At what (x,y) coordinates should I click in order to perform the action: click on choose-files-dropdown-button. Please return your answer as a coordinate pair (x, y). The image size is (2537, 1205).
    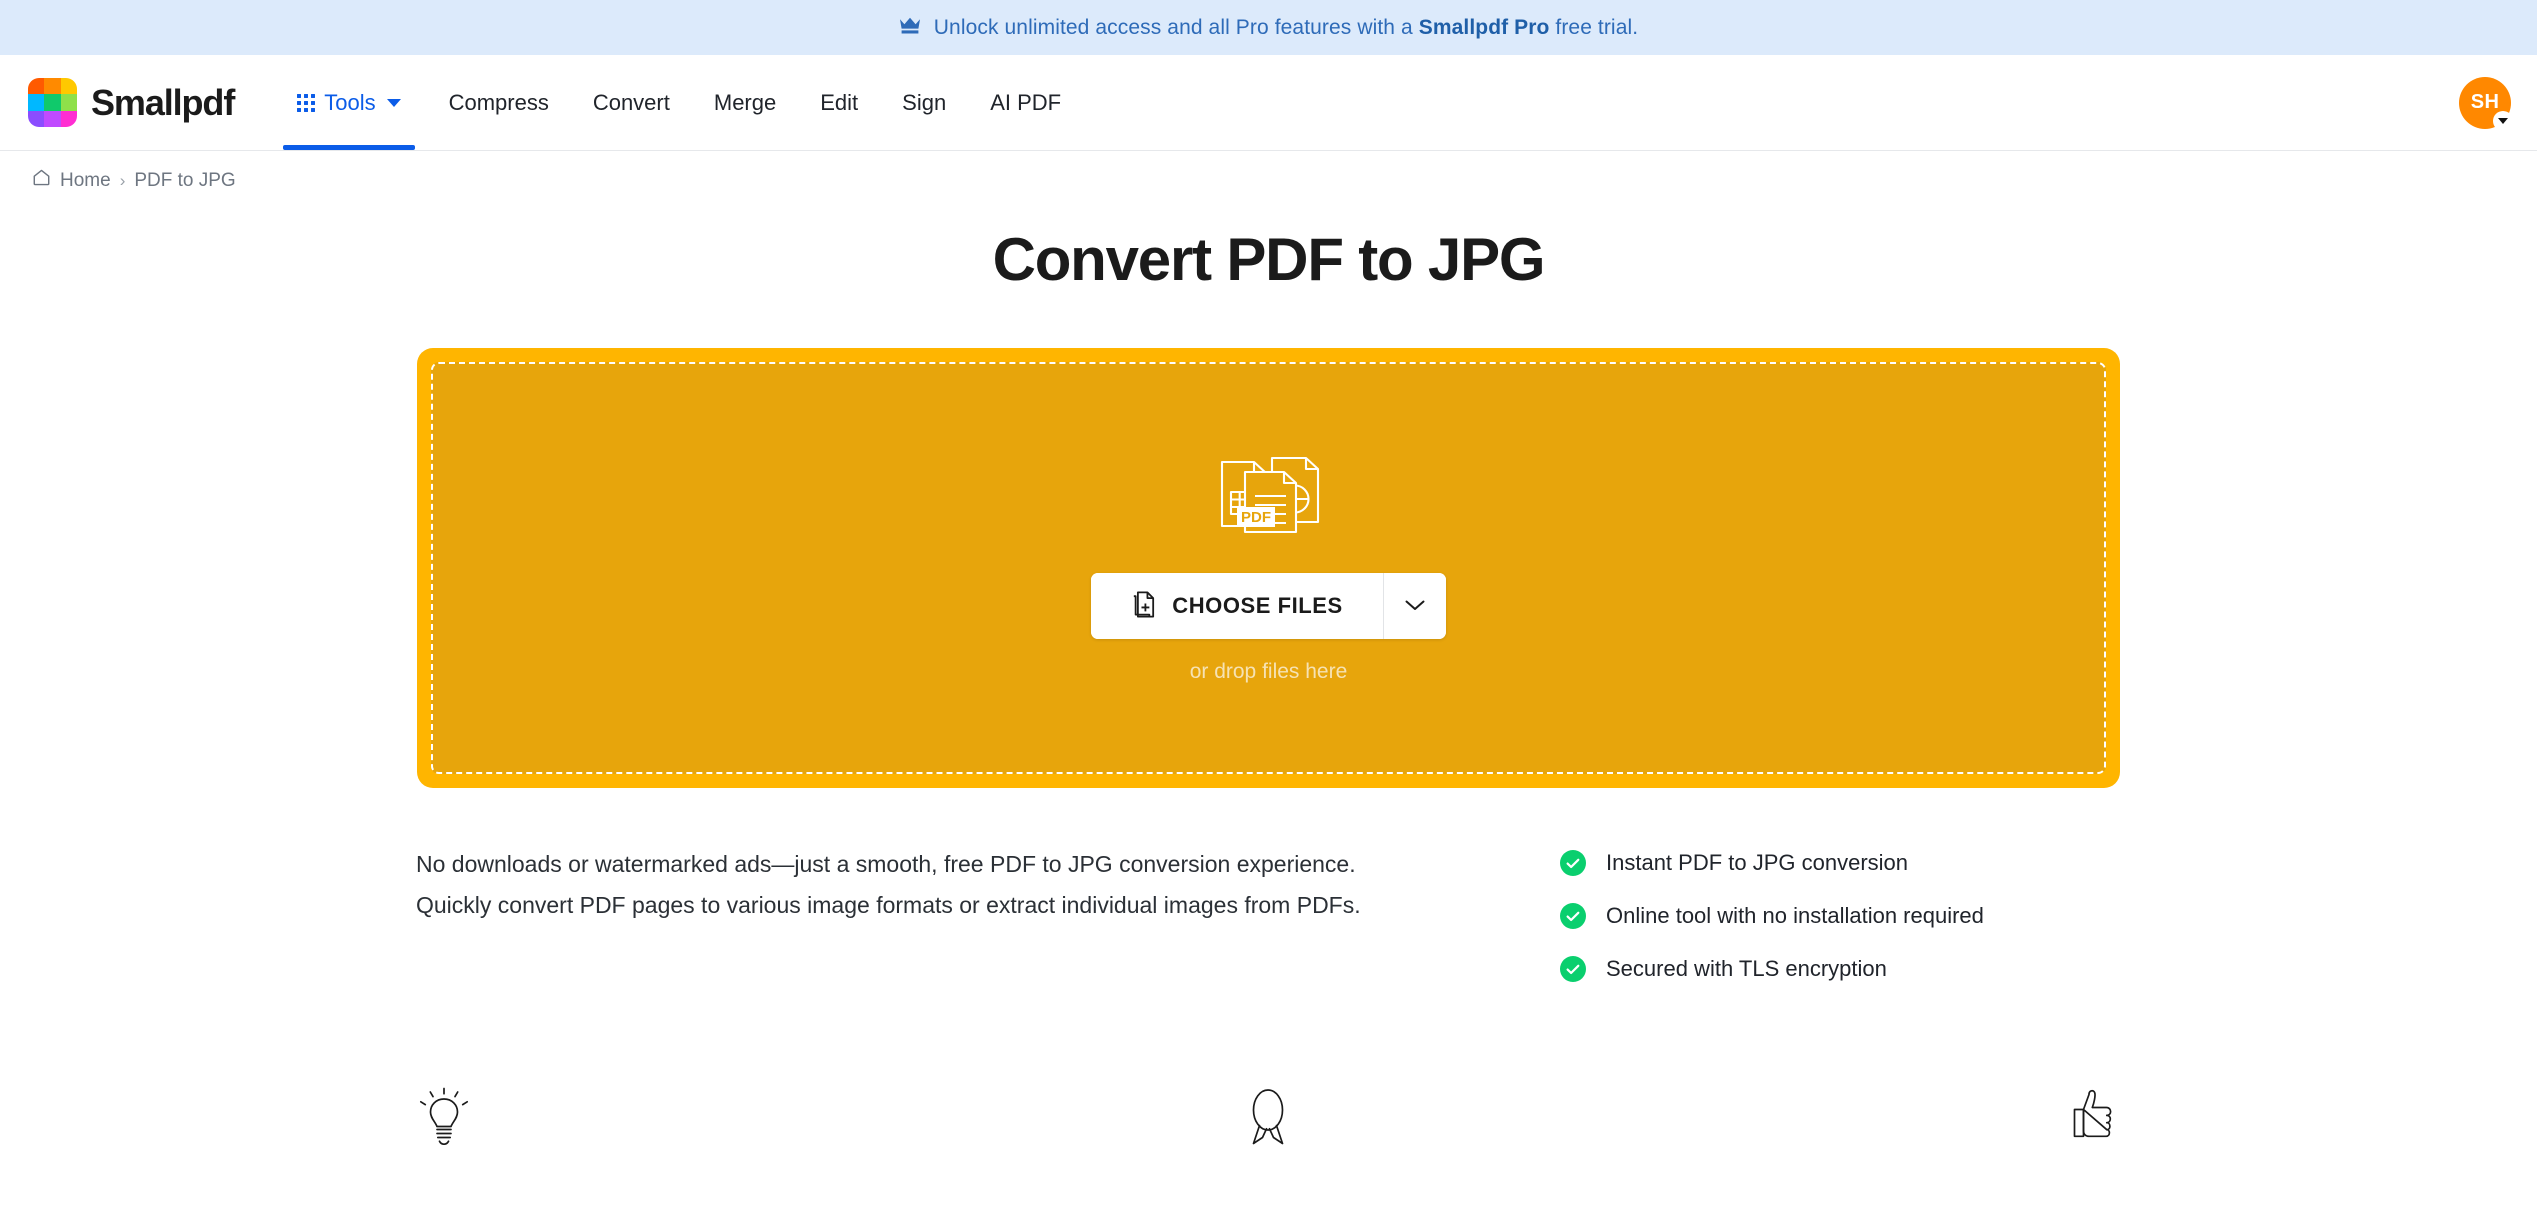
    Looking at the image, I should click on (1414, 606).